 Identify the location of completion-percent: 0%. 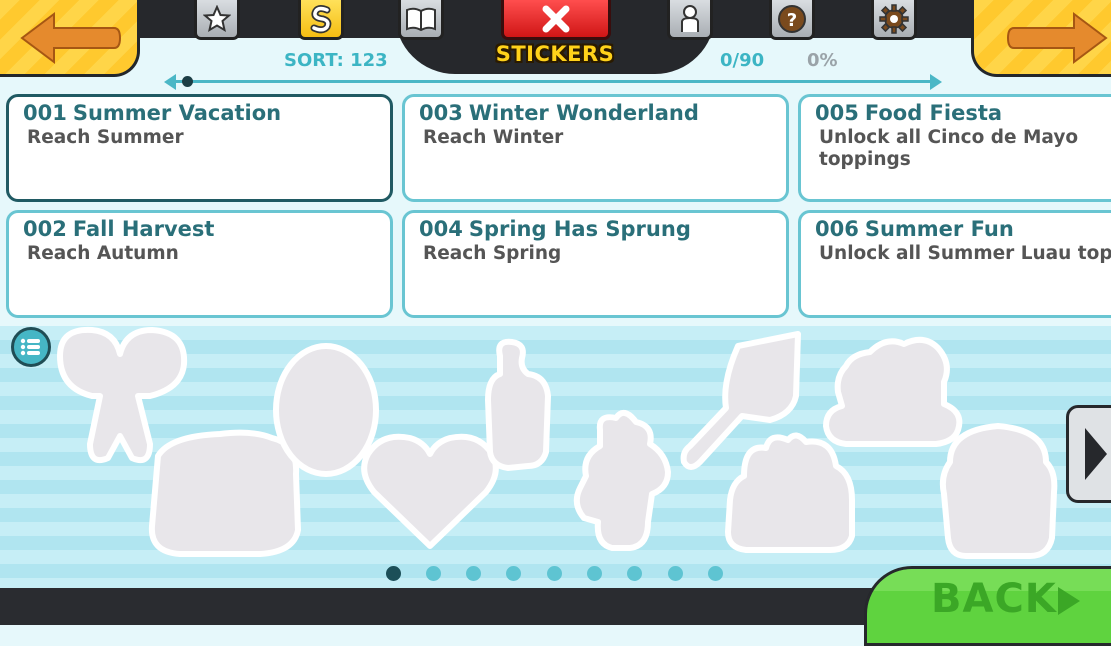
(822, 60).